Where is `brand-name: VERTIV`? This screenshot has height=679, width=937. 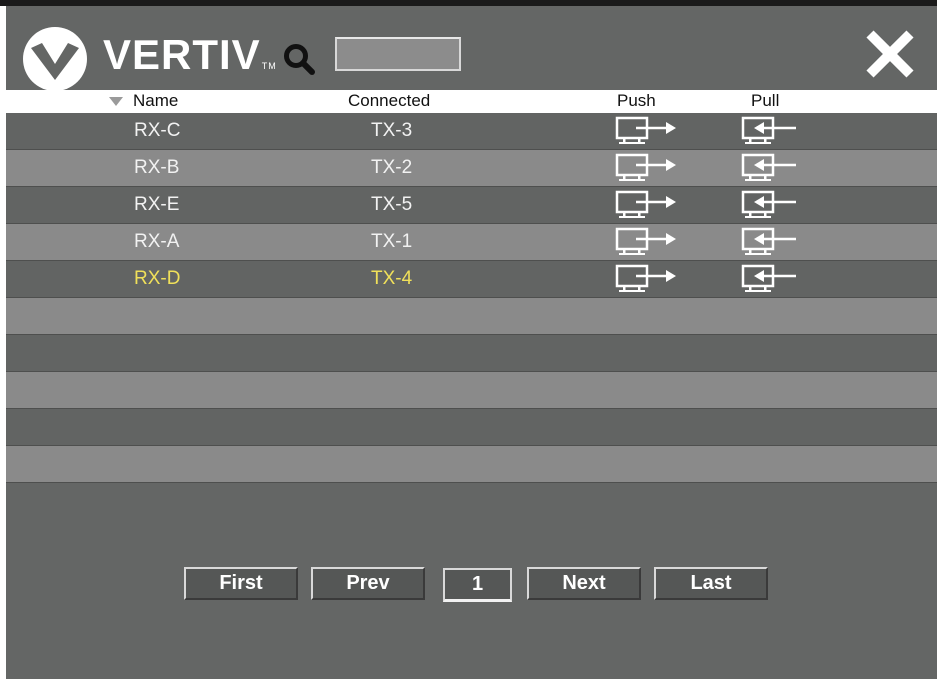 brand-name: VERTIV is located at coordinates (182, 54).